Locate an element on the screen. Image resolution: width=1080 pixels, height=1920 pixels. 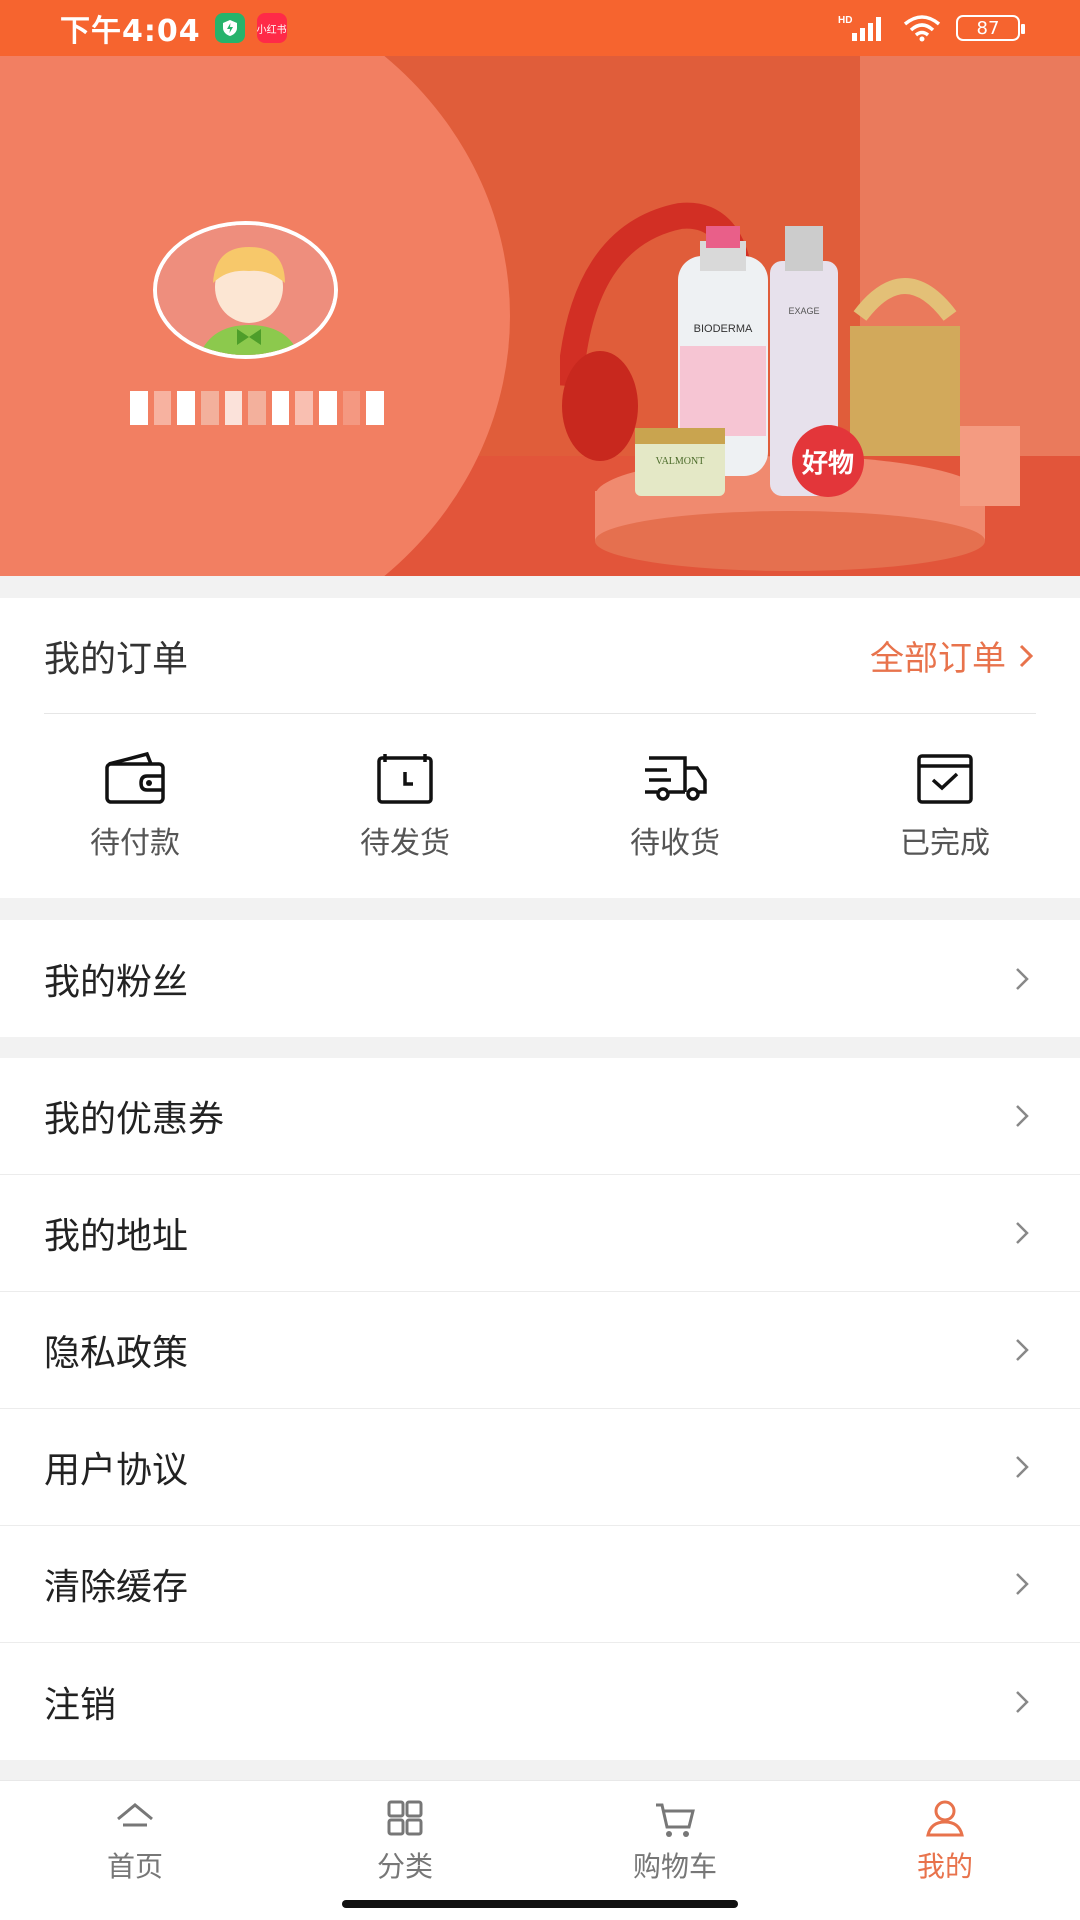
svg-text: HD is located at coordinates (845, 20).